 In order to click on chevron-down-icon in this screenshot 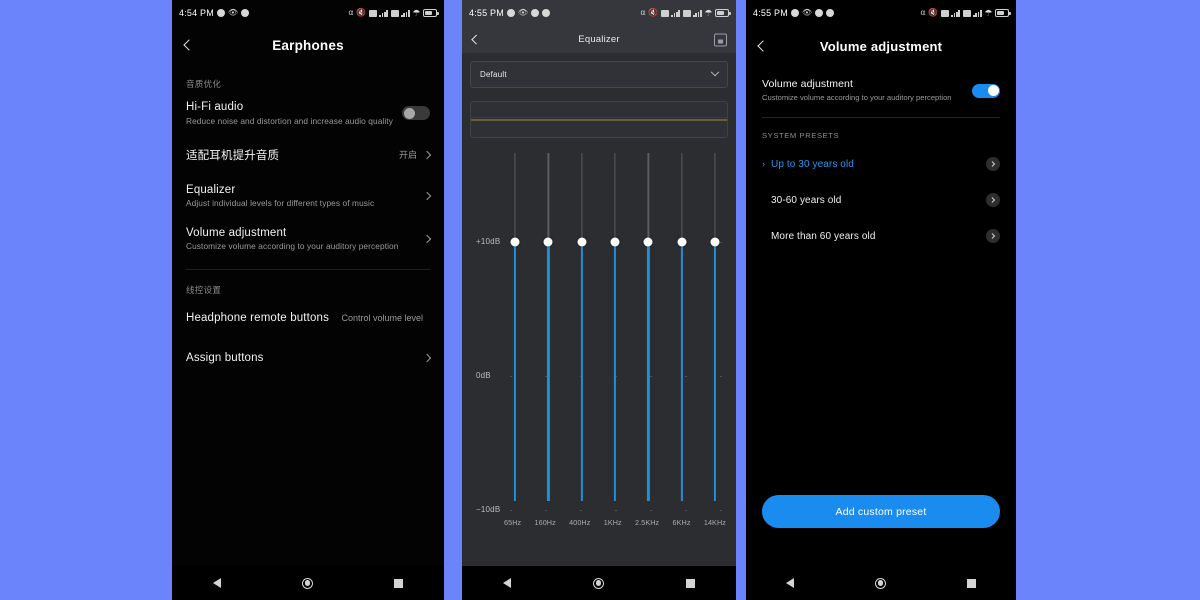, I will do `click(715, 71)`.